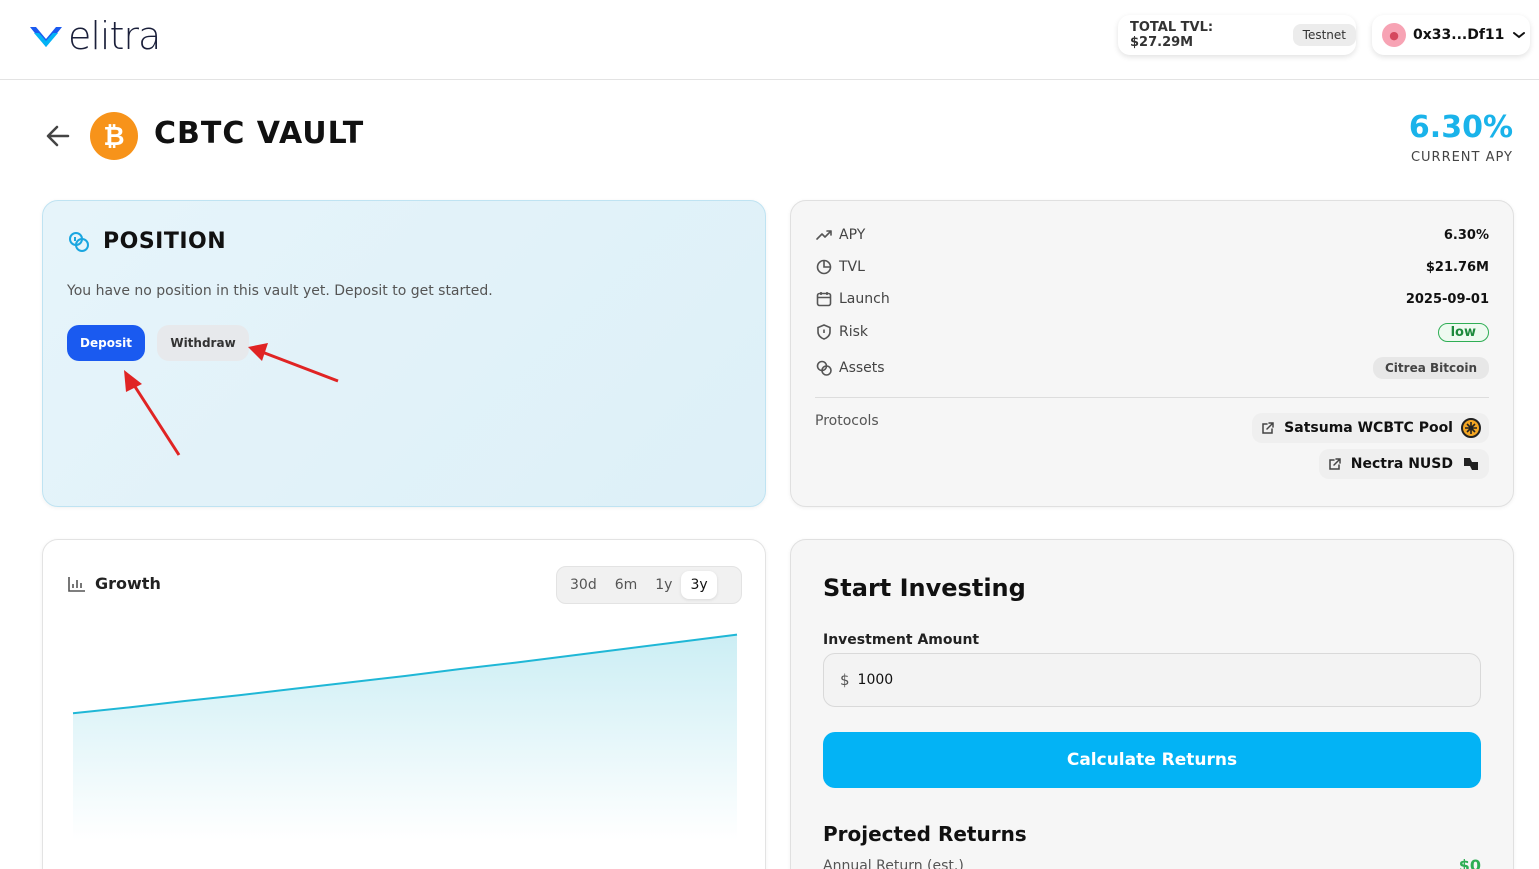 Image resolution: width=1539 pixels, height=869 pixels. Describe the element at coordinates (1471, 428) in the screenshot. I see `satsuma-logo-icon` at that location.